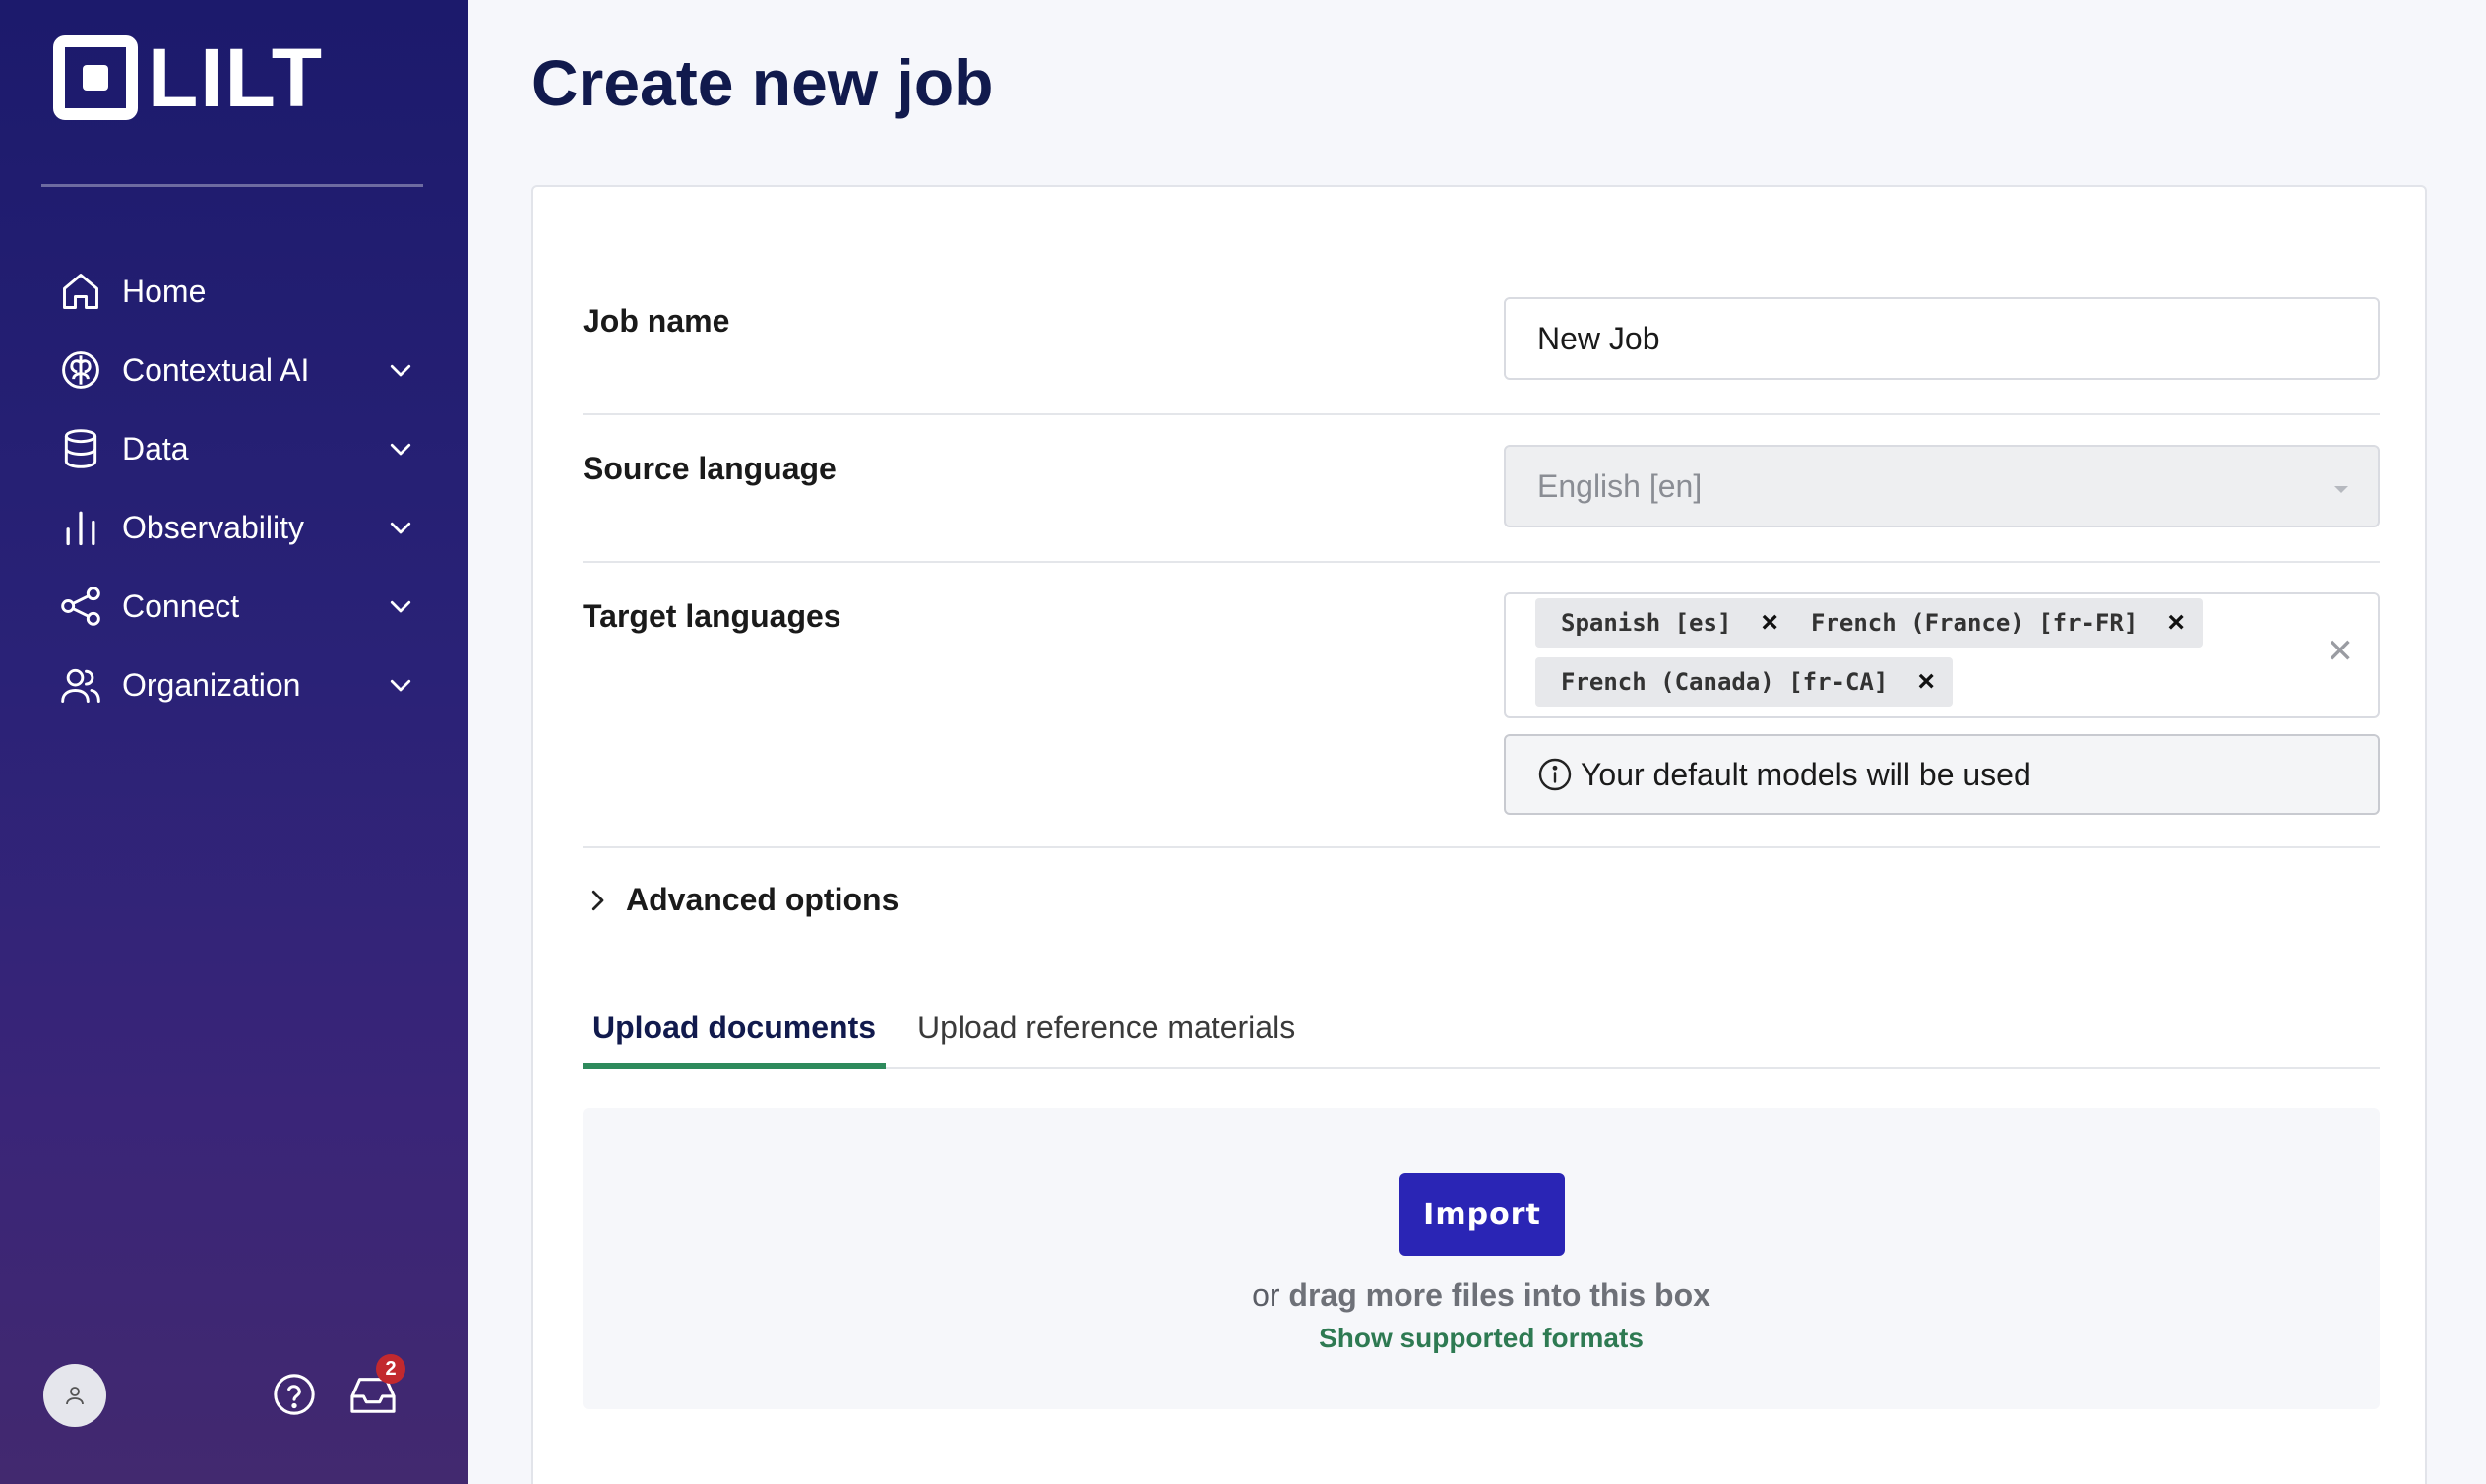 This screenshot has width=2486, height=1484. What do you see at coordinates (80, 449) in the screenshot?
I see `database-icon` at bounding box center [80, 449].